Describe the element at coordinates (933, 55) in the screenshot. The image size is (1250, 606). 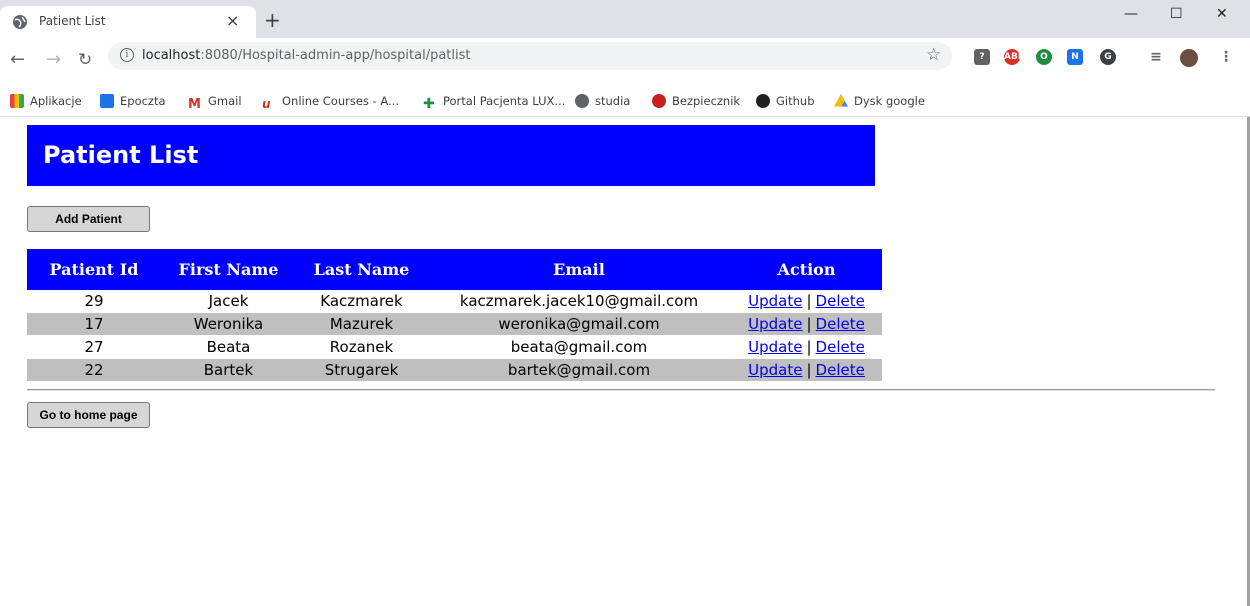
I see `bookmark-star-icon: ☆` at that location.